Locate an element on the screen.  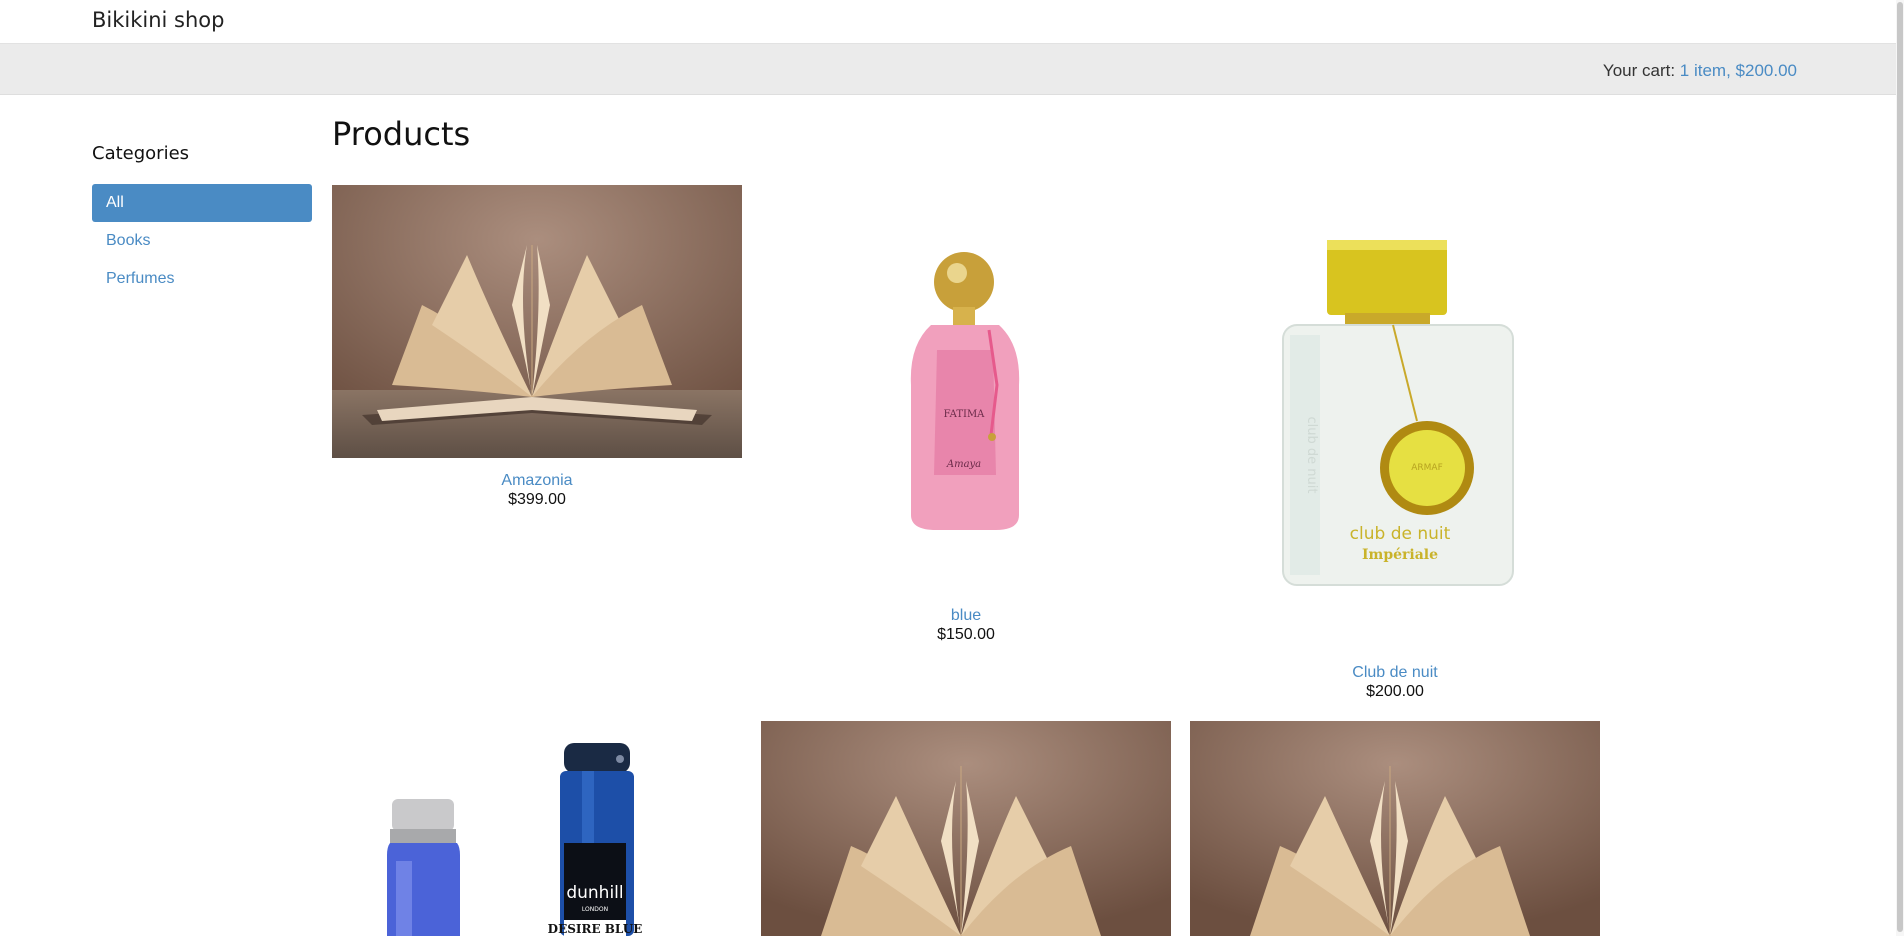
page-title: Products is located at coordinates (401, 134).